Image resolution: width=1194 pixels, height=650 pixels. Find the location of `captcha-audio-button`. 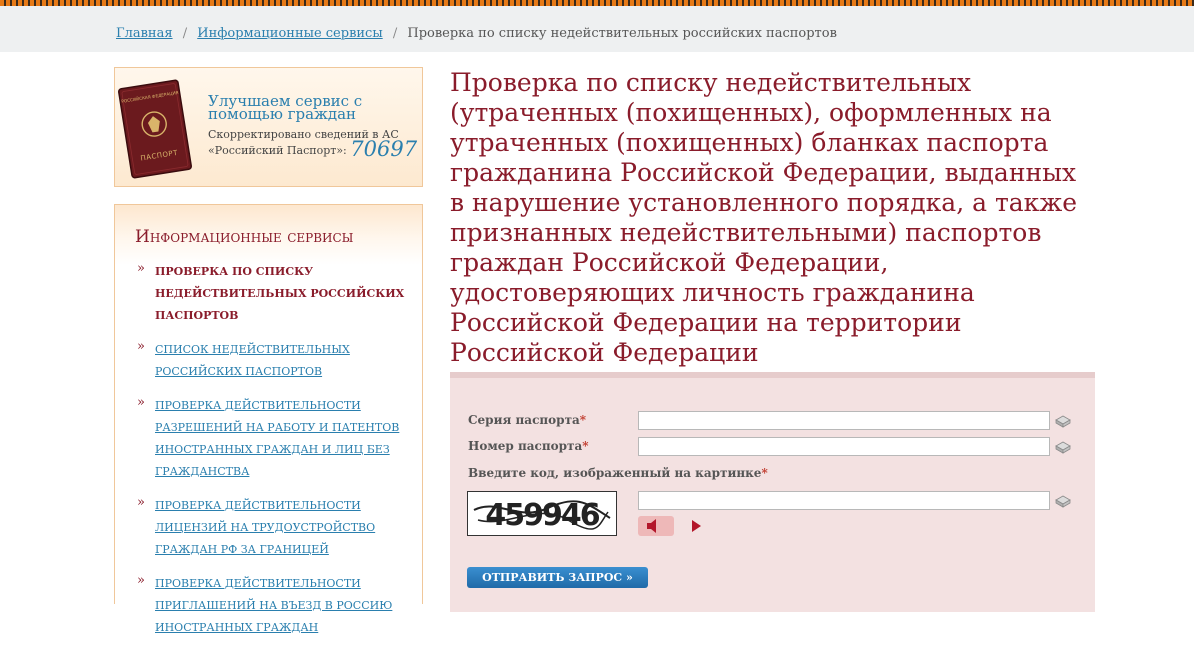

captcha-audio-button is located at coordinates (656, 526).